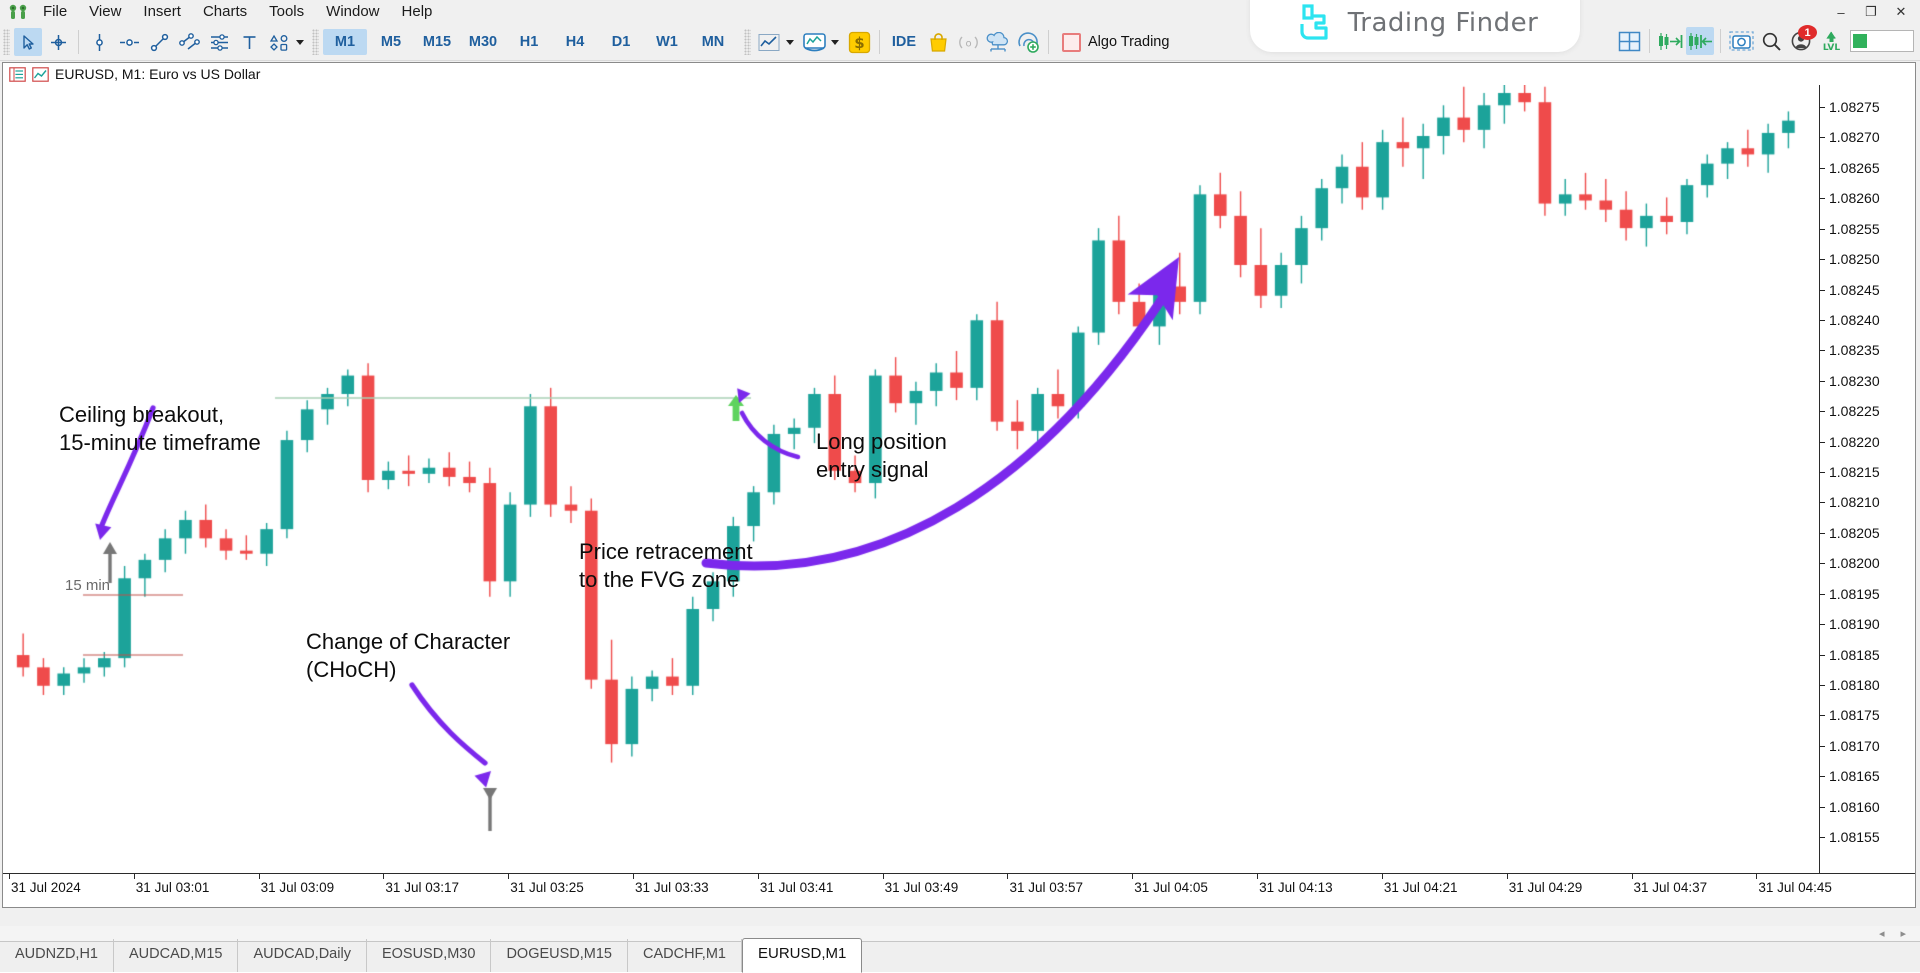  Describe the element at coordinates (1129, 42) in the screenshot. I see `algo-trading-label: Algo Trading` at that location.